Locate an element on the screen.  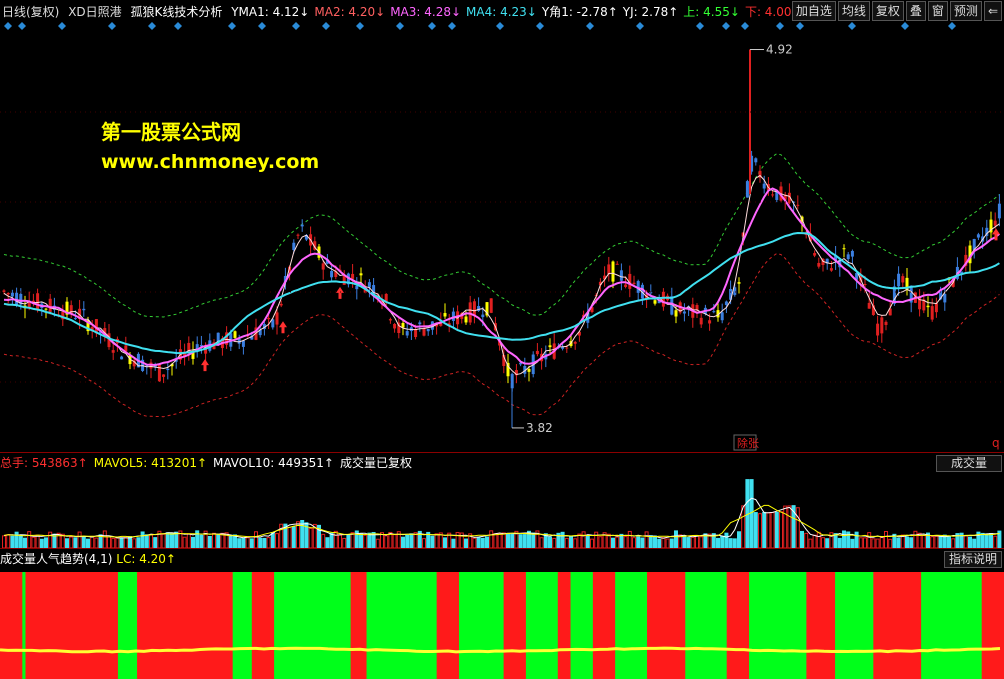
low-label: 3.82 is located at coordinates (539, 428).